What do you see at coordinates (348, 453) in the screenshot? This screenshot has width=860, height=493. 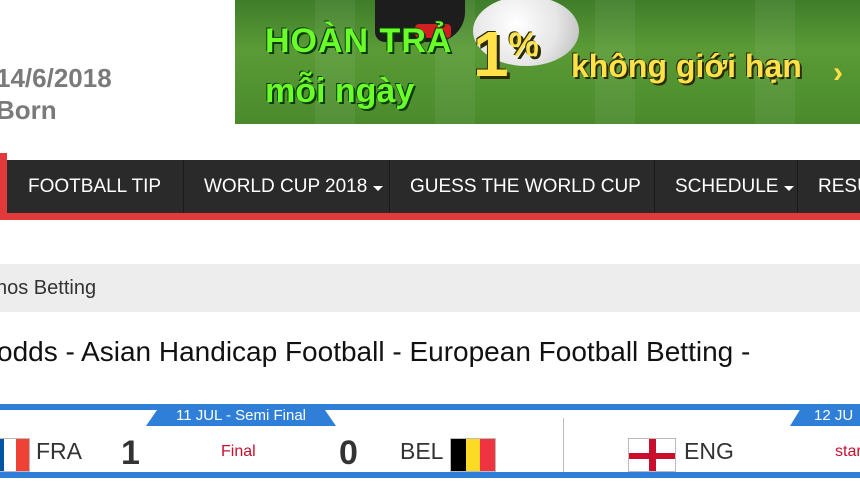 I see `away-score: 0` at bounding box center [348, 453].